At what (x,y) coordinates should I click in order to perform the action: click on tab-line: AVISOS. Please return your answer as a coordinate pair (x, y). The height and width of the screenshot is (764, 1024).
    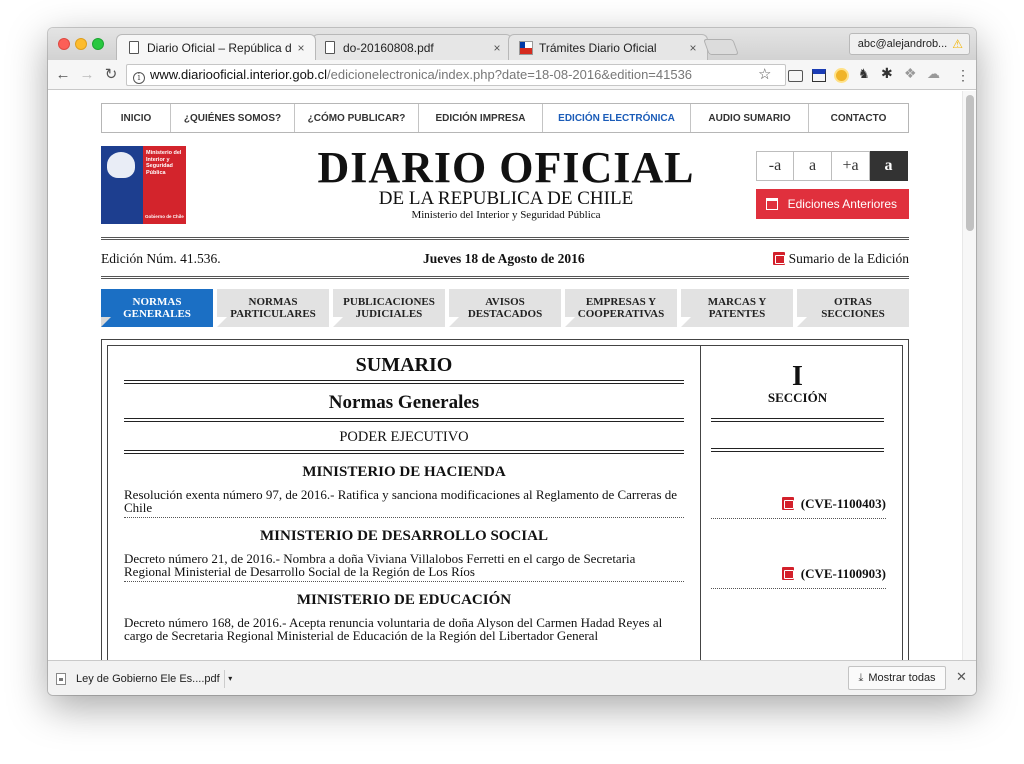
    Looking at the image, I should click on (505, 302).